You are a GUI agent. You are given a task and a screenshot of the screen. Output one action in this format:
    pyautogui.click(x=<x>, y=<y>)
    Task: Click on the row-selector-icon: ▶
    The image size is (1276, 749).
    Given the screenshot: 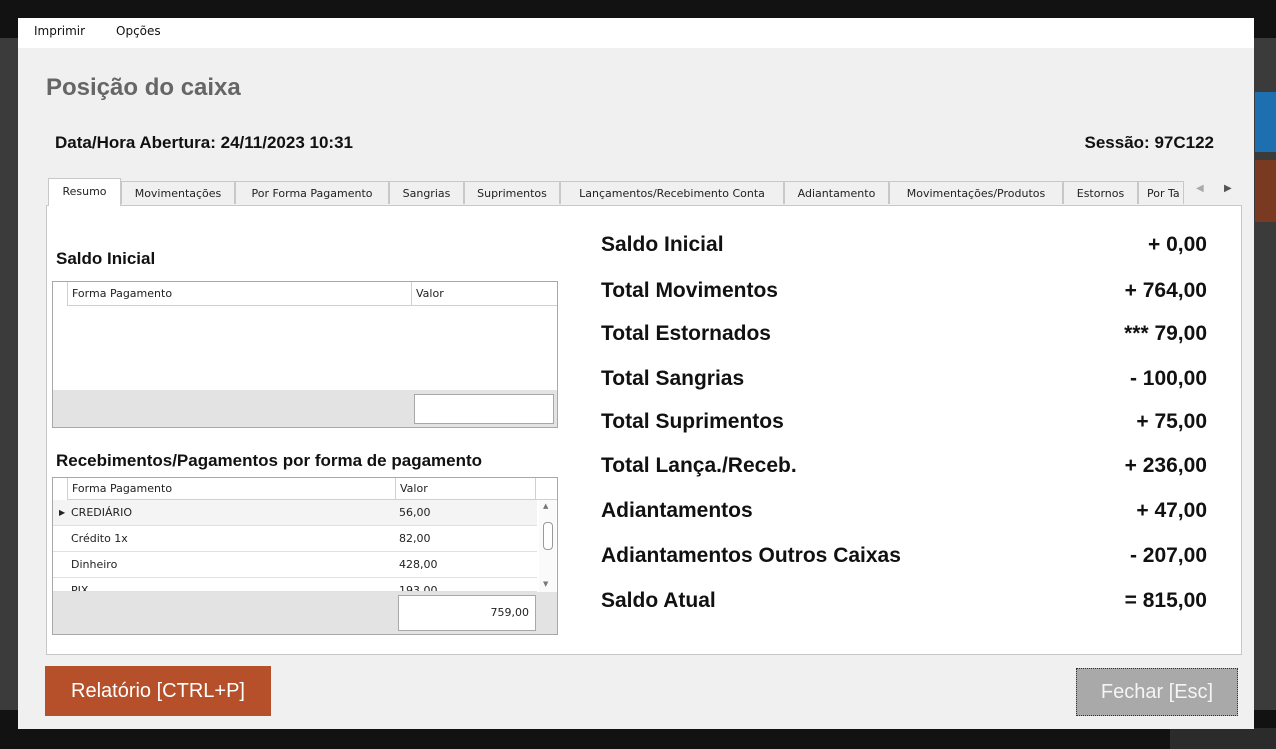 What is the action you would take?
    pyautogui.click(x=62, y=512)
    